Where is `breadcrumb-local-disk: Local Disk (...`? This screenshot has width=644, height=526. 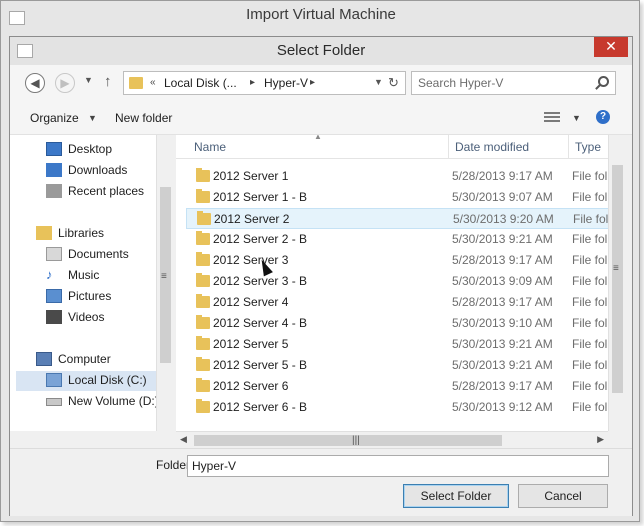
breadcrumb-local-disk: Local Disk (... is located at coordinates (200, 83).